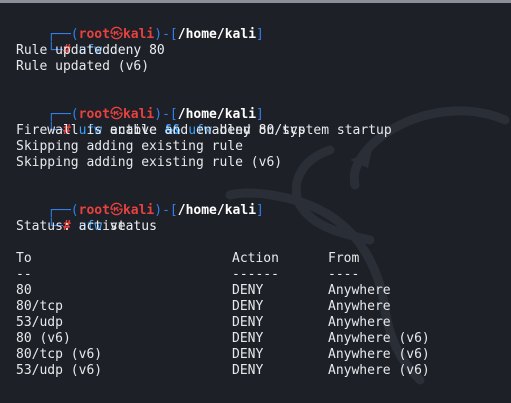 Image resolution: width=511 pixels, height=403 pixels. I want to click on command-line-1: └─# ufw deny 80, so click(90, 42).